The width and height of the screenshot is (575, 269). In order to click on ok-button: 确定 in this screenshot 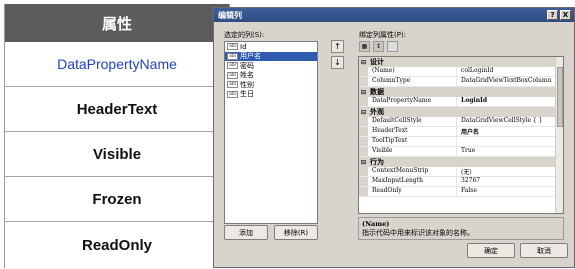, I will do `click(491, 250)`.